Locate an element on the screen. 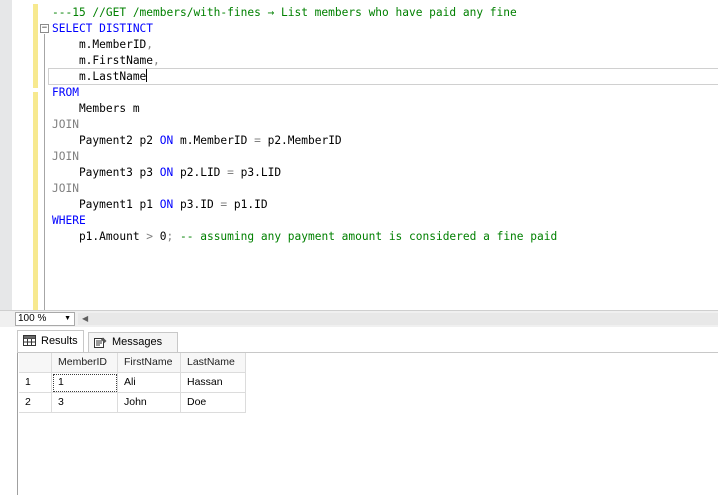 The image size is (718, 495). outline-guide is located at coordinates (44, 172).